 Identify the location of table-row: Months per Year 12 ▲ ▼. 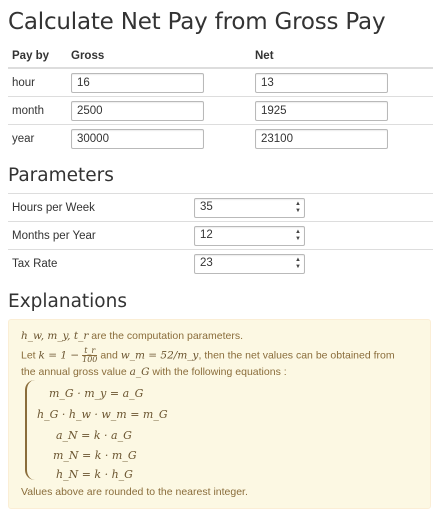
(220, 235).